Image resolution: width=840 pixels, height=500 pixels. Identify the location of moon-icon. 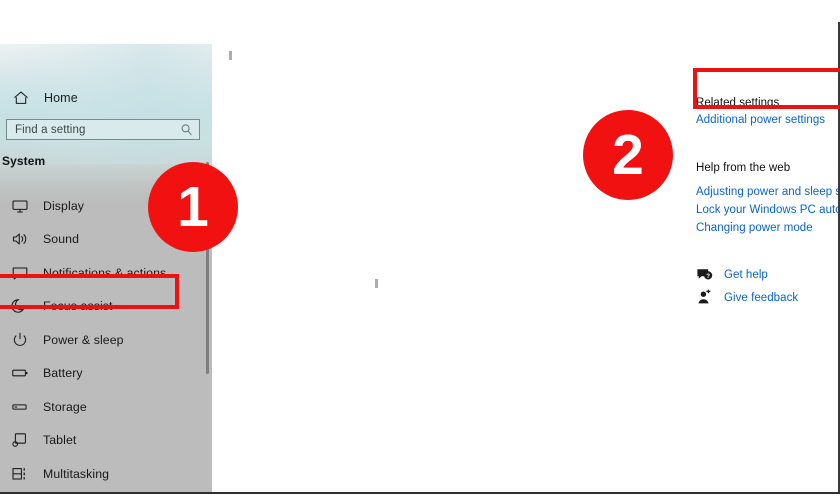
(20, 306).